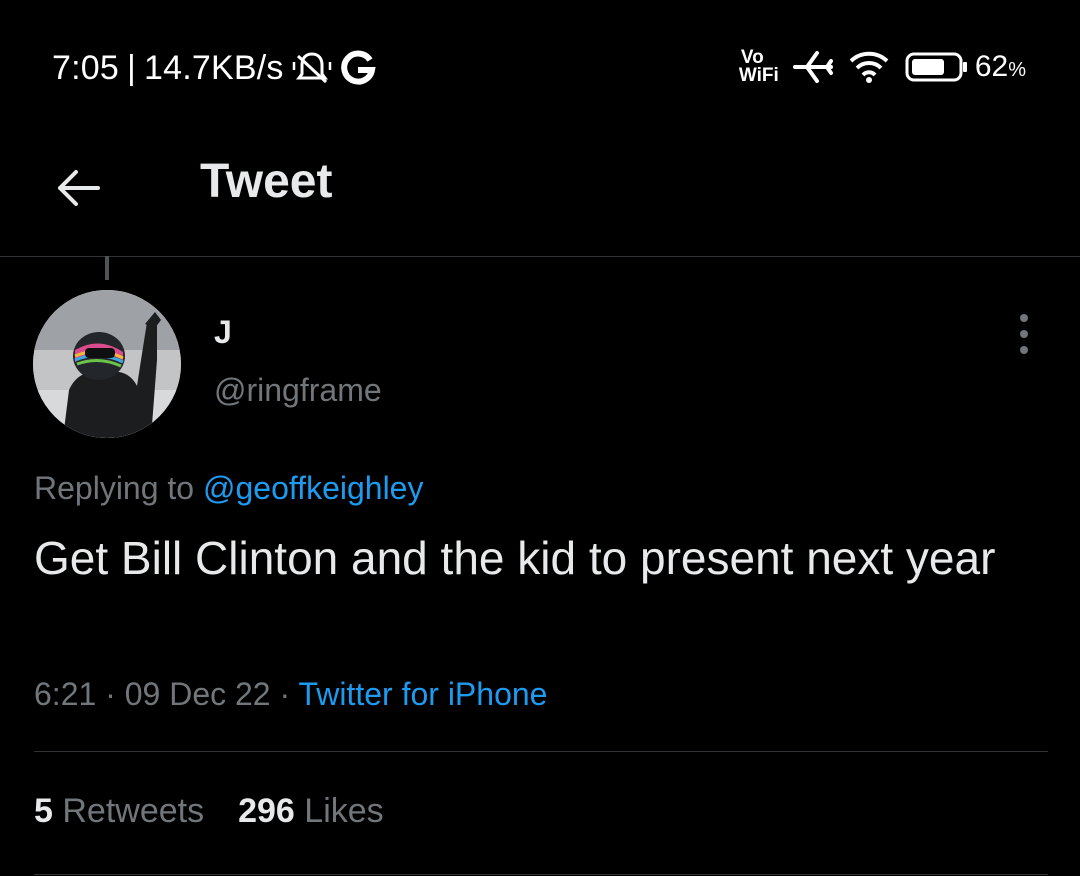 The height and width of the screenshot is (876, 1080). Describe the element at coordinates (85, 67) in the screenshot. I see `clock: 7:05` at that location.